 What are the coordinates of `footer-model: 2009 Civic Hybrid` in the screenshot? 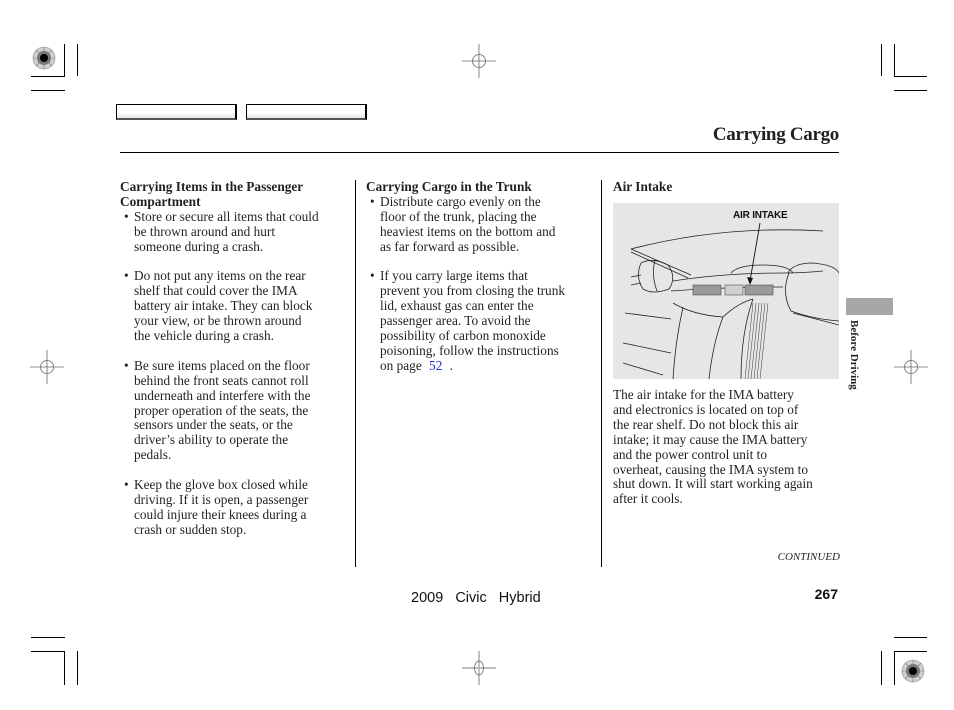 It's located at (476, 598).